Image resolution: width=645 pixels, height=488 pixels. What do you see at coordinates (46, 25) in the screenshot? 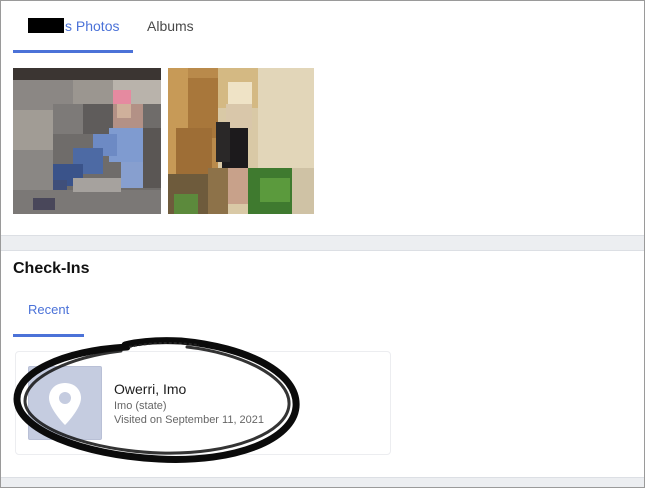
I see `redaction-bar` at bounding box center [46, 25].